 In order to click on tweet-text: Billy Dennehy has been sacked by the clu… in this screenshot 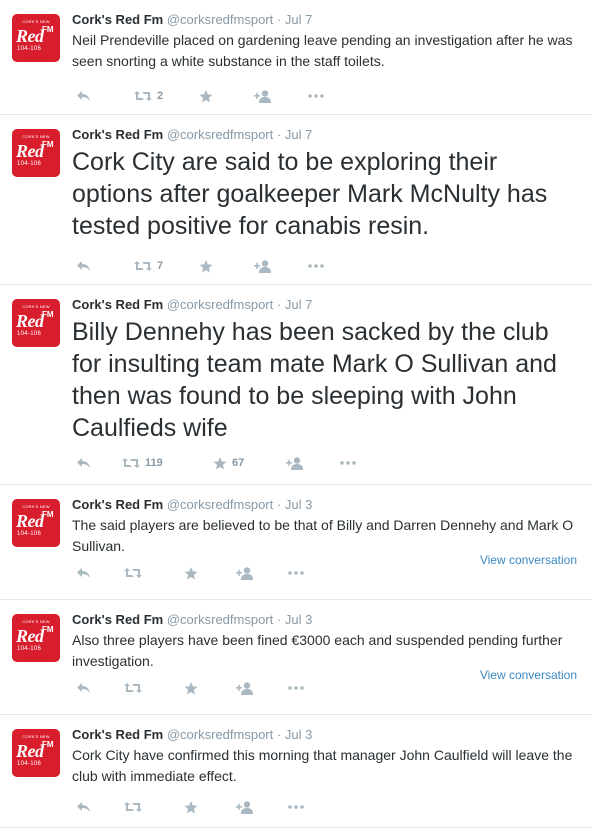, I will do `click(314, 380)`.